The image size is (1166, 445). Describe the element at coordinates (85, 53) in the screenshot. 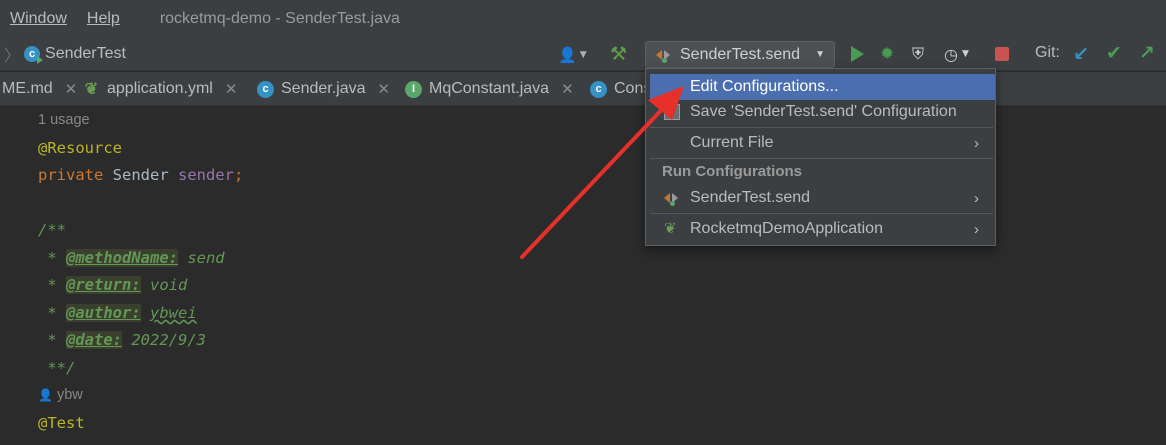

I see `breadcrumb-label: SenderTest` at that location.